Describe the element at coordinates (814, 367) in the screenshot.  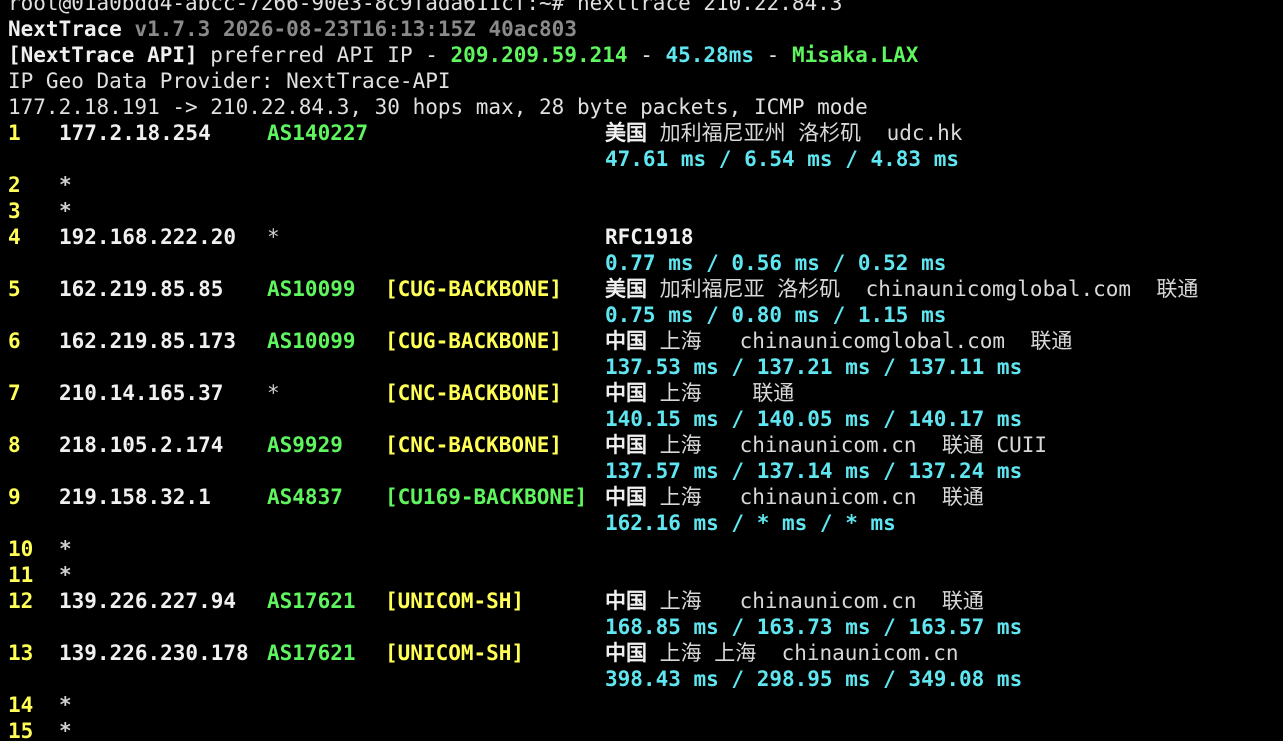
I see `hop-rtt: 137.53 ms / 137.21 ms / 137.11 ms` at that location.